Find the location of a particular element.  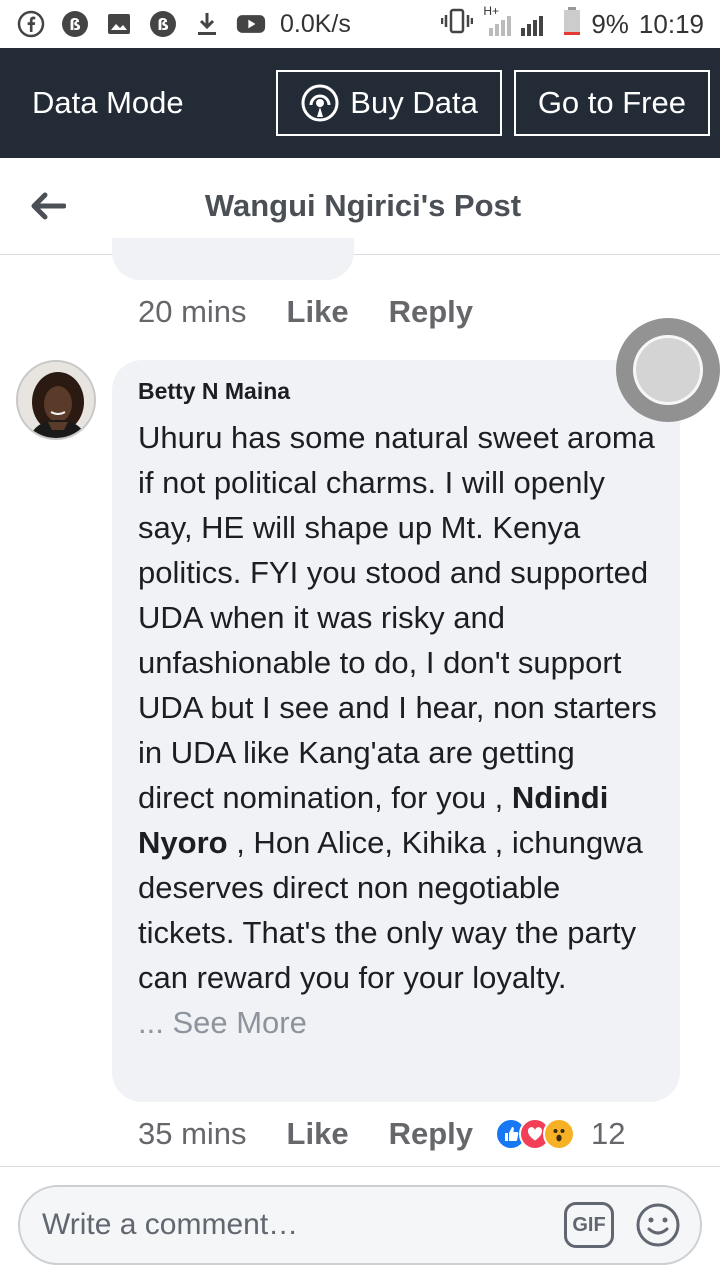

reaction-summary: 12 is located at coordinates (560, 1134).